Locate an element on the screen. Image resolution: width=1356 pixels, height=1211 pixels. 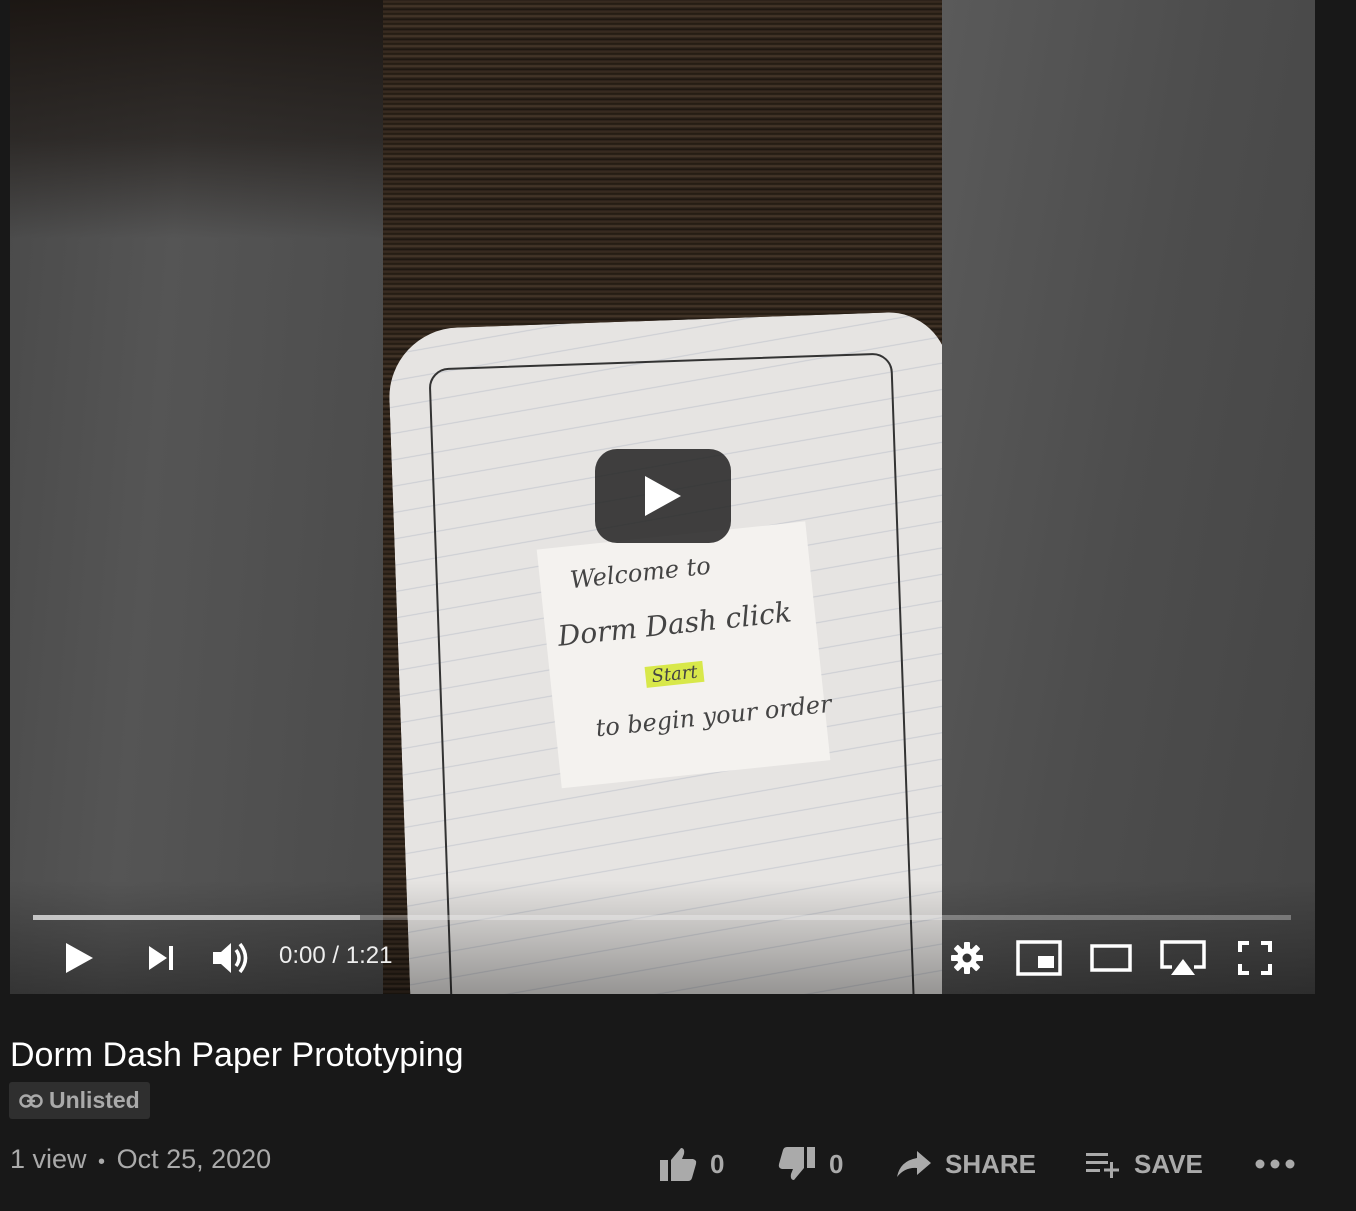
video-title: Dorm Dash Paper Prototyping is located at coordinates (237, 1055).